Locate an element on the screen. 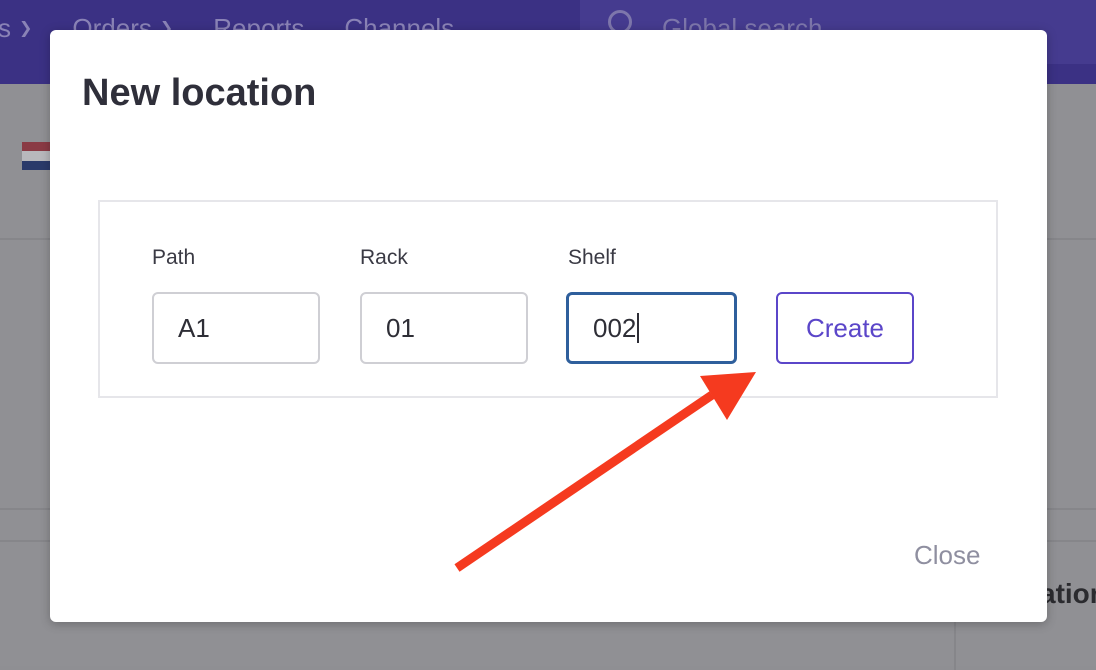 This screenshot has width=1096, height=670. rack-label: Rack is located at coordinates (384, 258).